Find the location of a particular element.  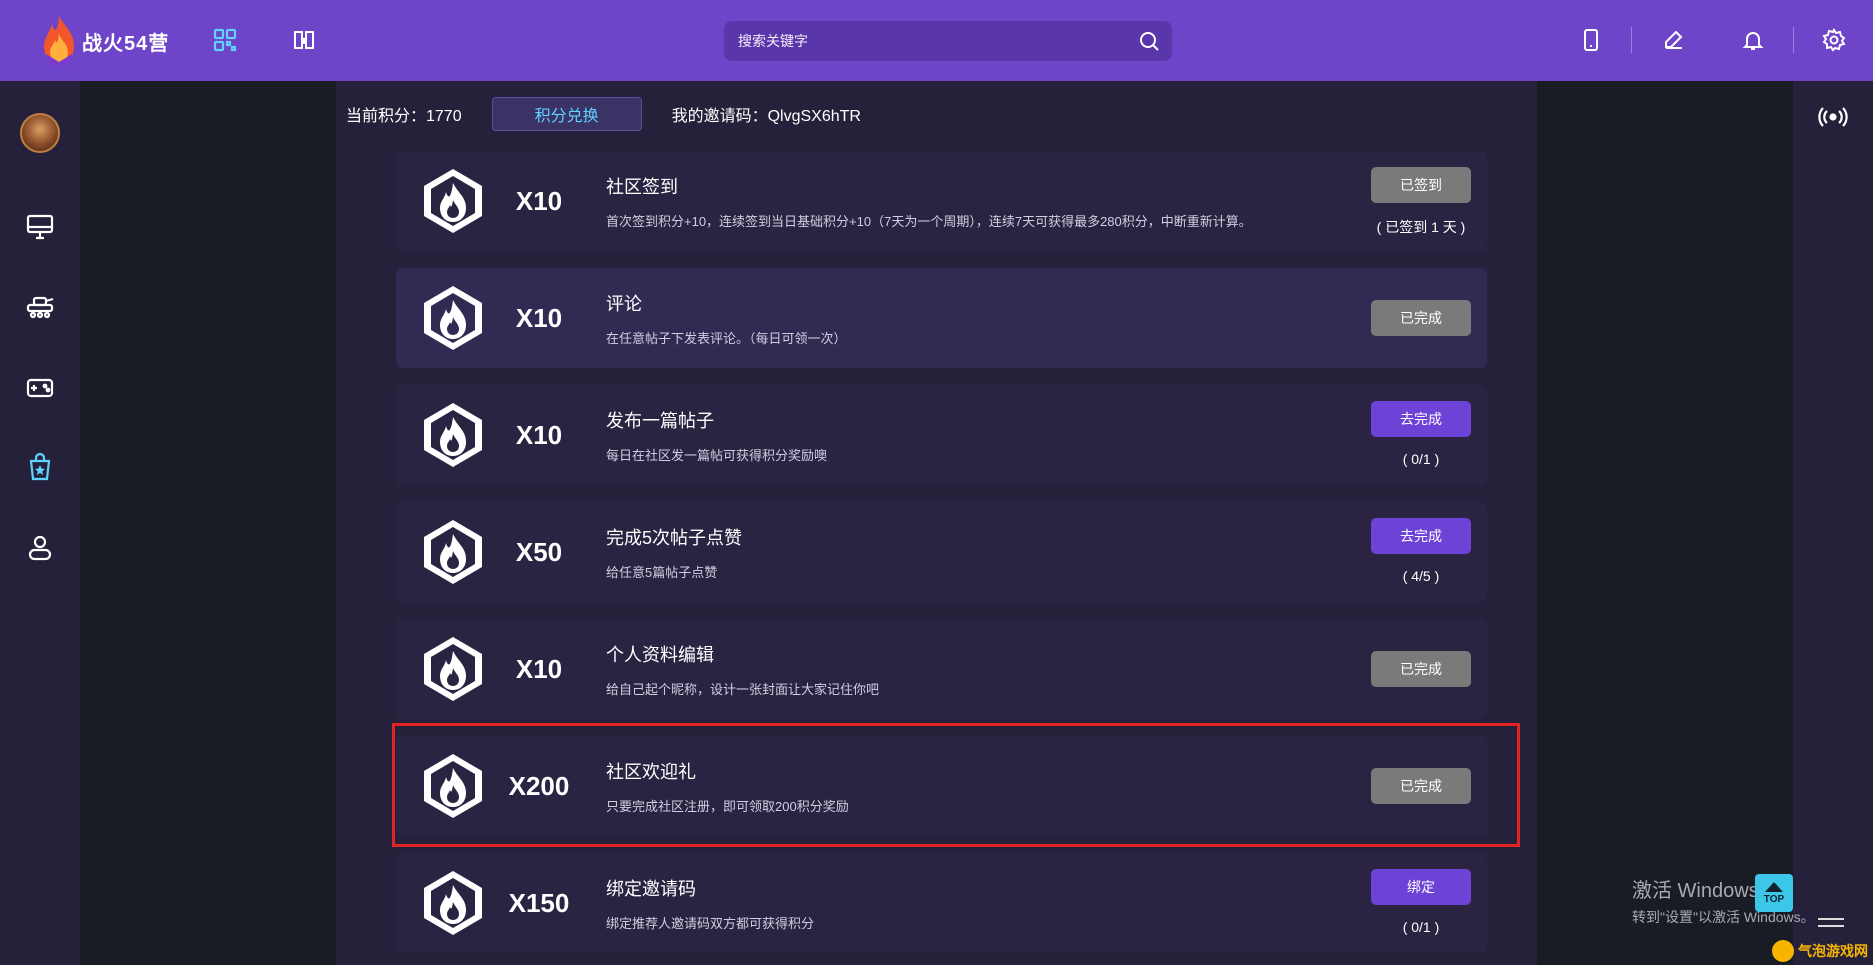

current-points: 当前积分：1770 is located at coordinates (404, 116).